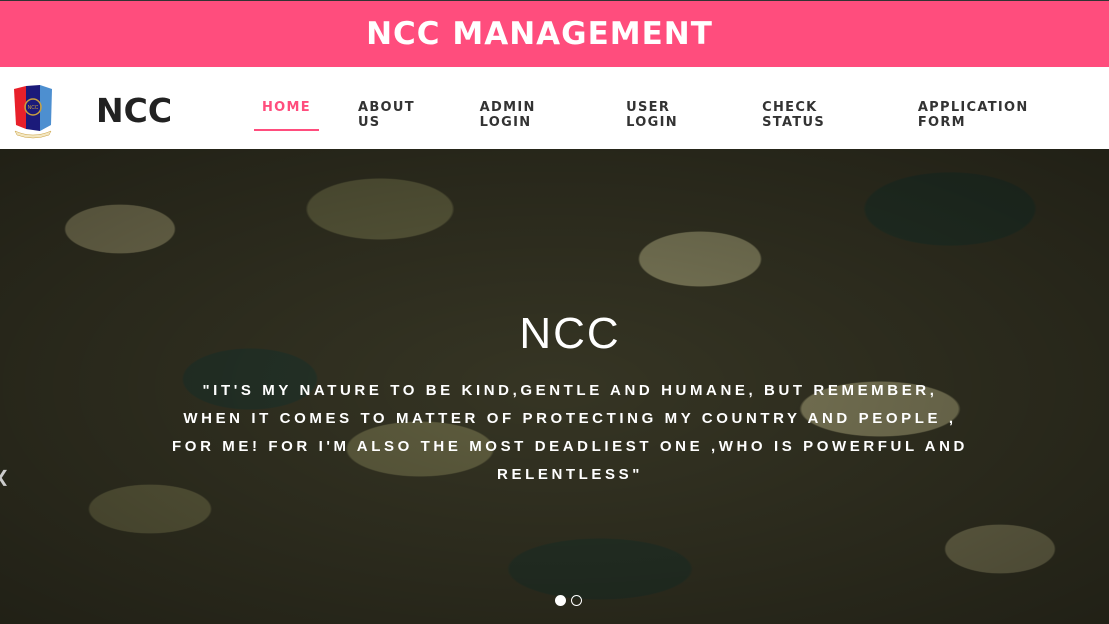 This screenshot has width=1109, height=624. What do you see at coordinates (529, 99) in the screenshot?
I see `nav-admin-login: ADMIN LOGIN` at bounding box center [529, 99].